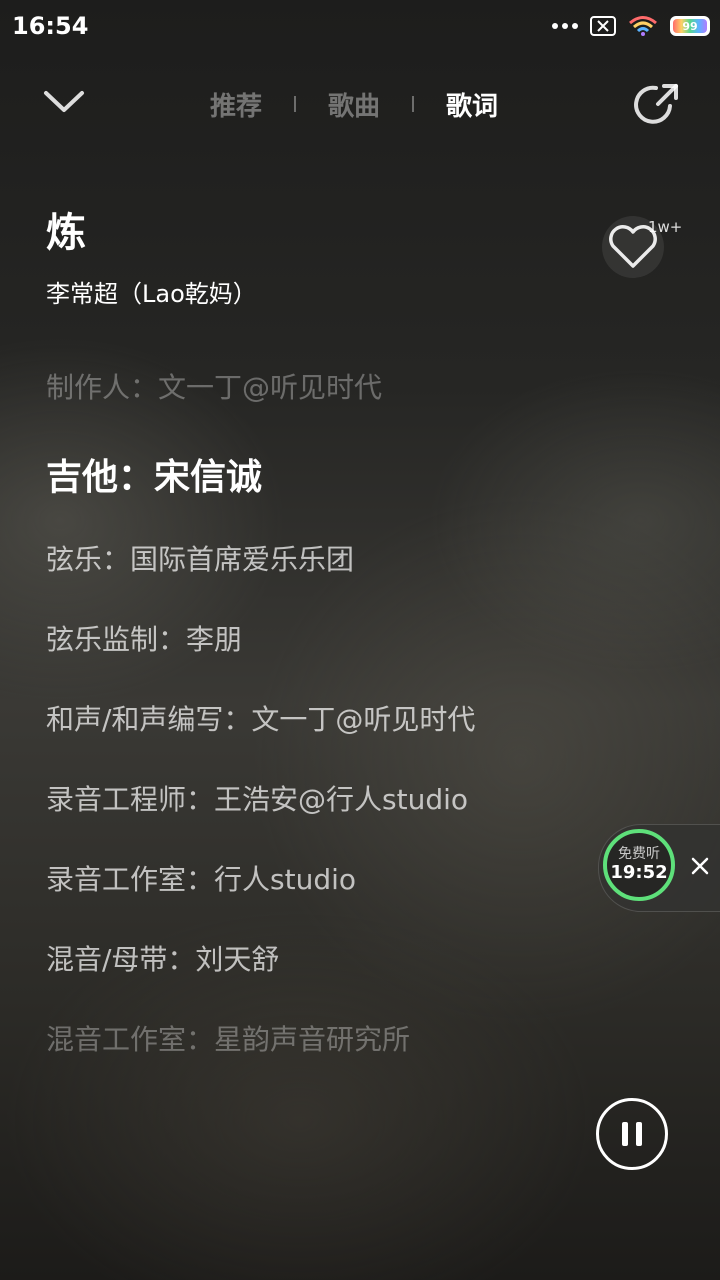 Image resolution: width=720 pixels, height=1280 pixels. I want to click on tab-bar: 推荐 歌曲 歌词, so click(354, 104).